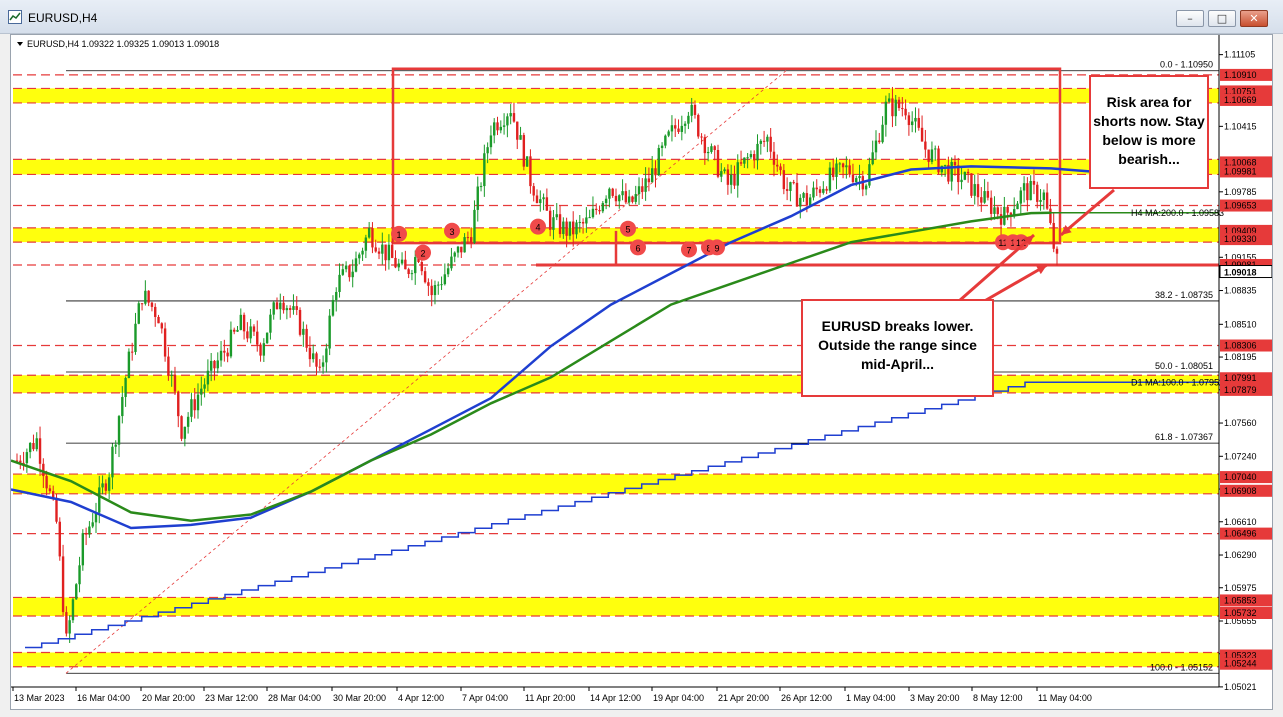  What do you see at coordinates (1184, 295) in the screenshot?
I see `fib-level-label: 38.2 - 1.08735` at bounding box center [1184, 295].